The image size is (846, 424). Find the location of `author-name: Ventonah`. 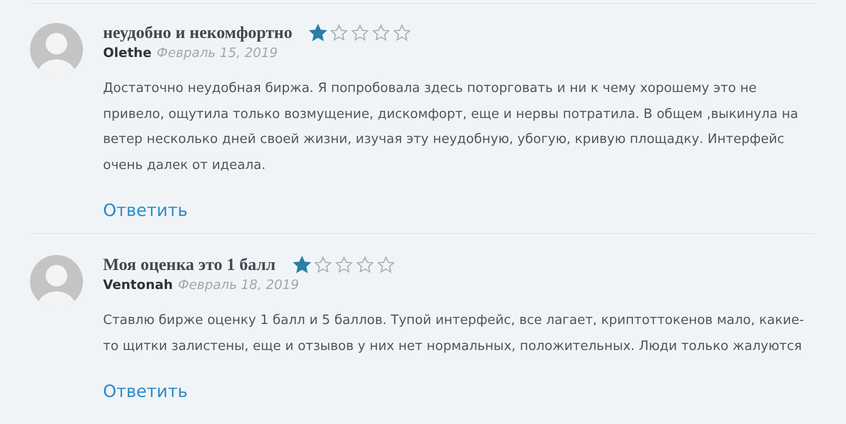

author-name: Ventonah is located at coordinates (138, 285).